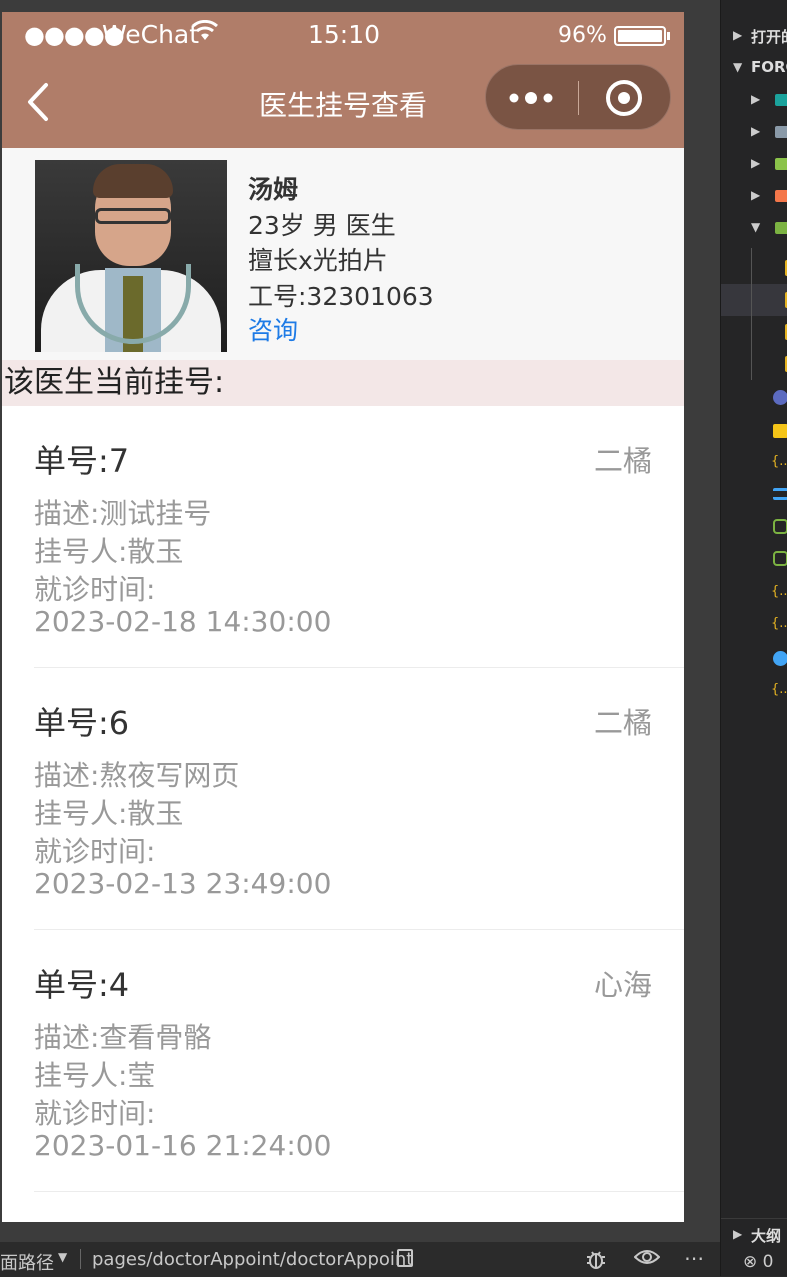  I want to click on carrier-name: WeChat, so click(151, 34).